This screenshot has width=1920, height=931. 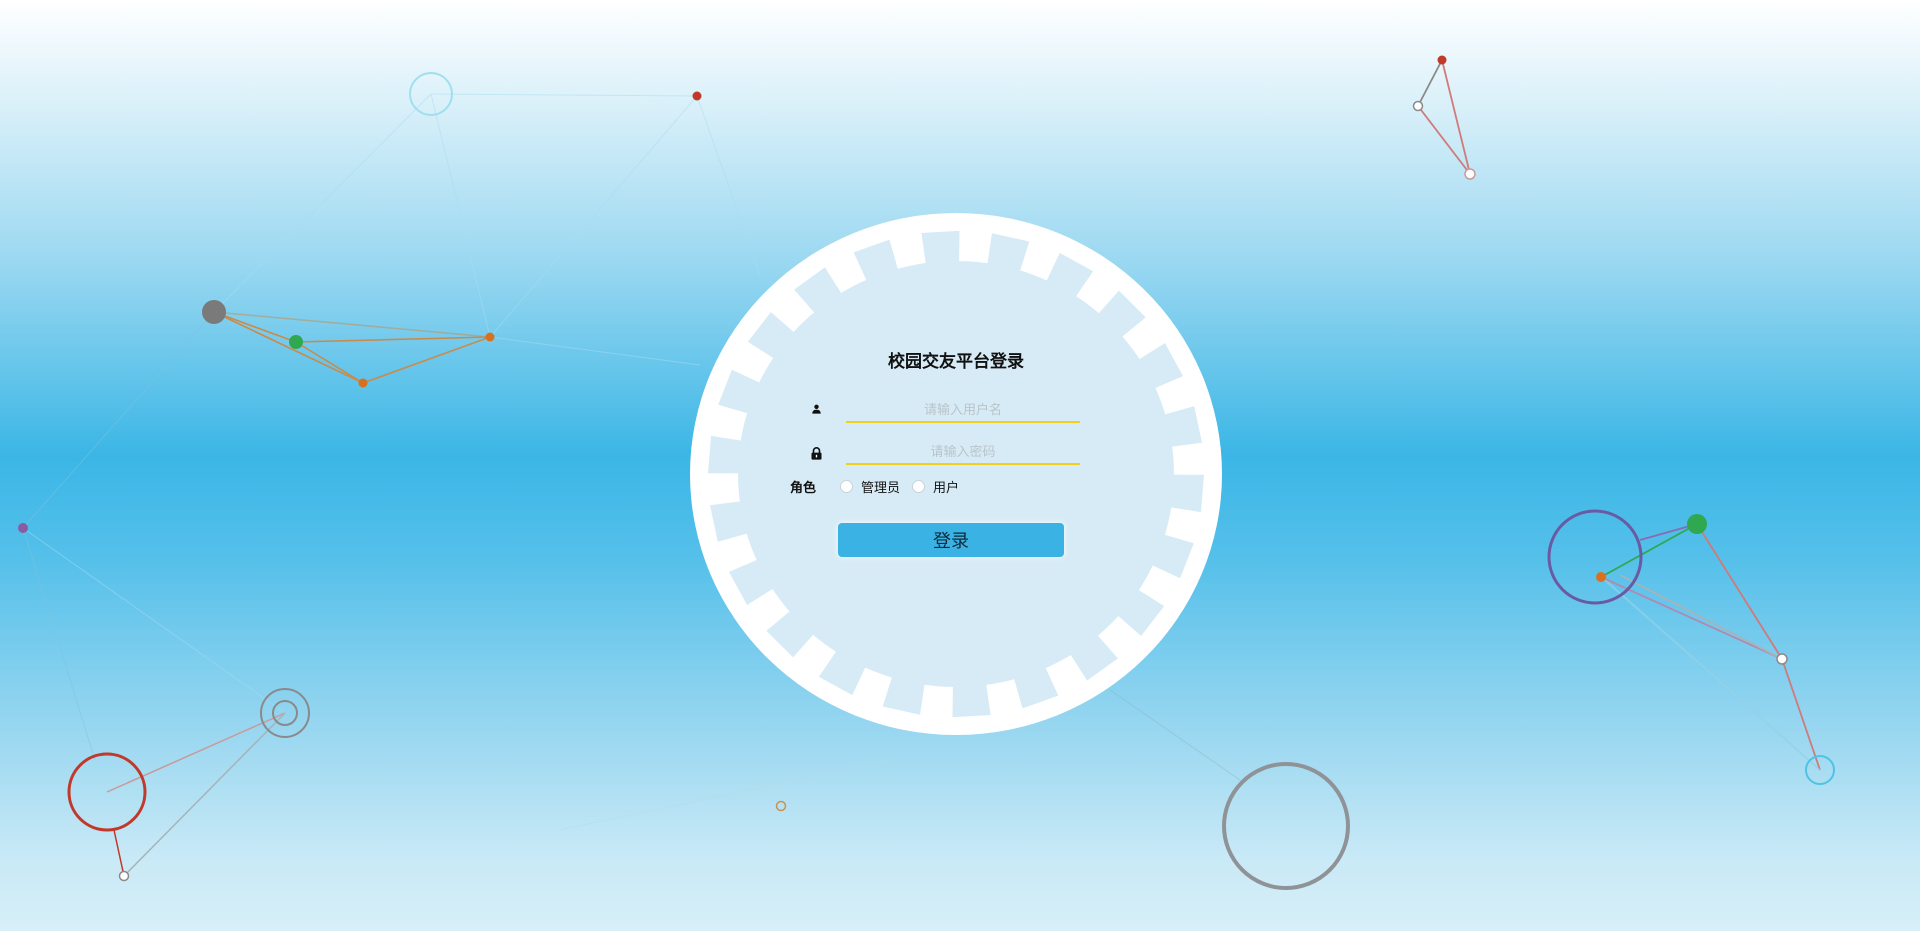 I want to click on login-button: 登录, so click(x=951, y=540).